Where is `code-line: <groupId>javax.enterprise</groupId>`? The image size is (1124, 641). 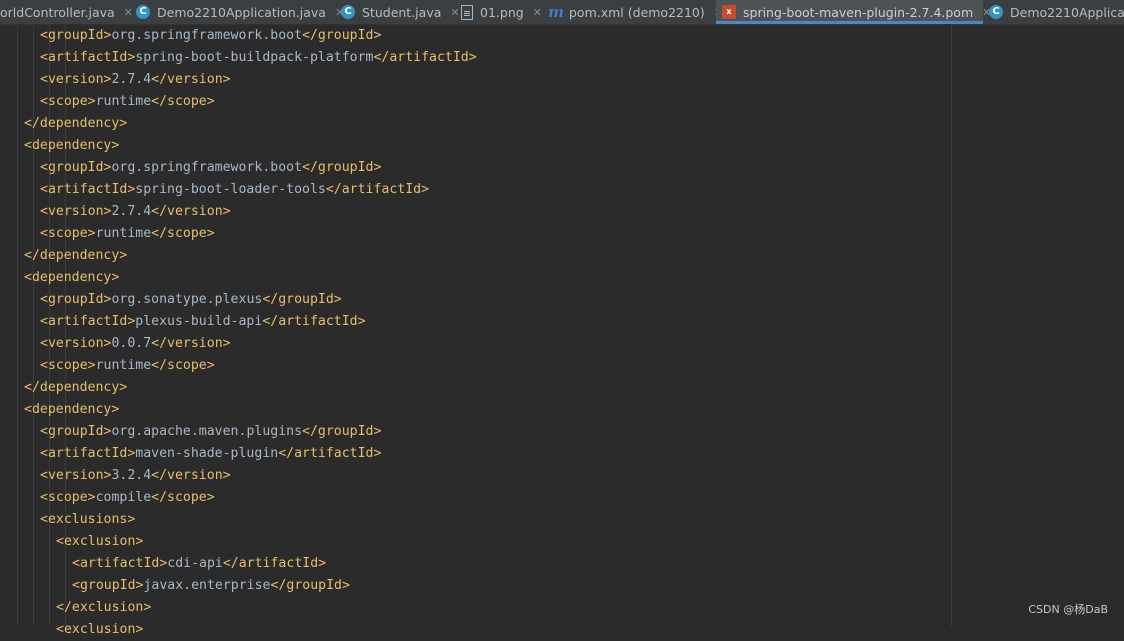
code-line: <groupId>javax.enterprise</groupId> is located at coordinates (211, 586).